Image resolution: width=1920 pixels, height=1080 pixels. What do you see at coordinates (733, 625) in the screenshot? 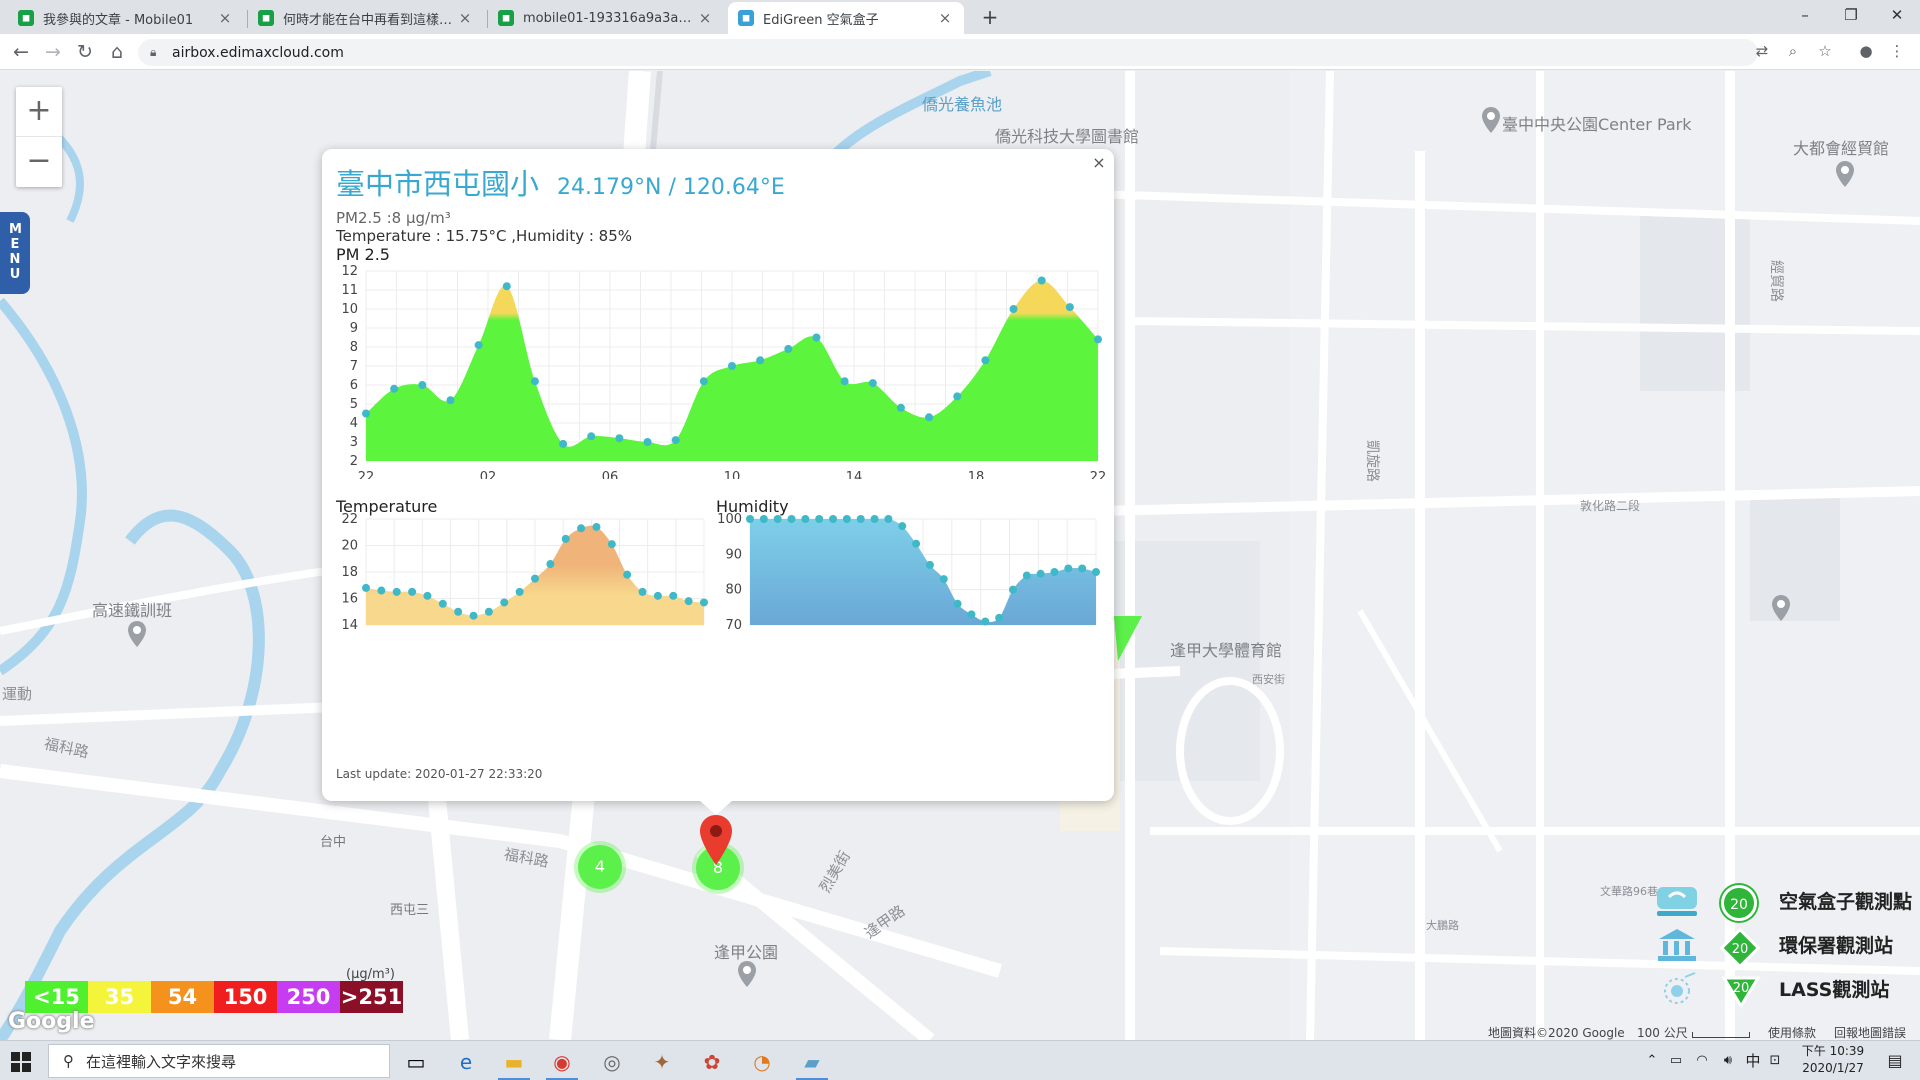
I see `y-tick-label: 70` at bounding box center [733, 625].